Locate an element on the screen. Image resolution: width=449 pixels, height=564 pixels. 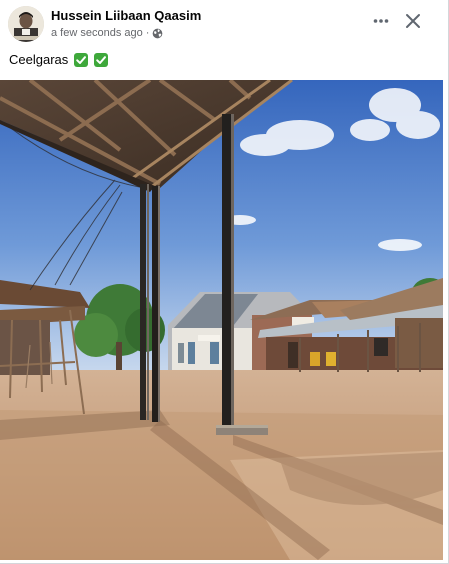
post-meta: a few seconds ago · is located at coordinates (107, 33).